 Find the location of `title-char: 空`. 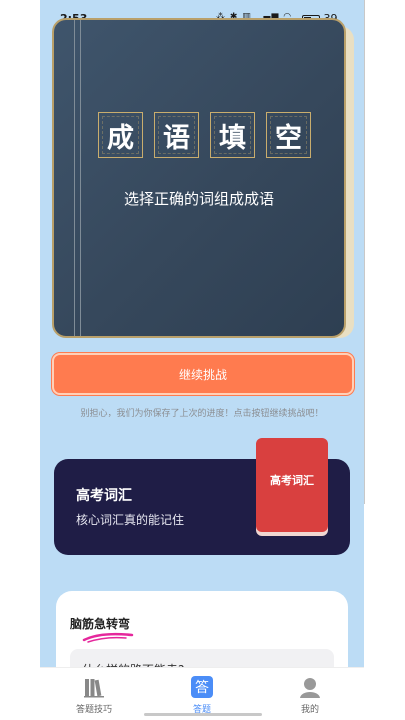

title-char: 空 is located at coordinates (288, 135).